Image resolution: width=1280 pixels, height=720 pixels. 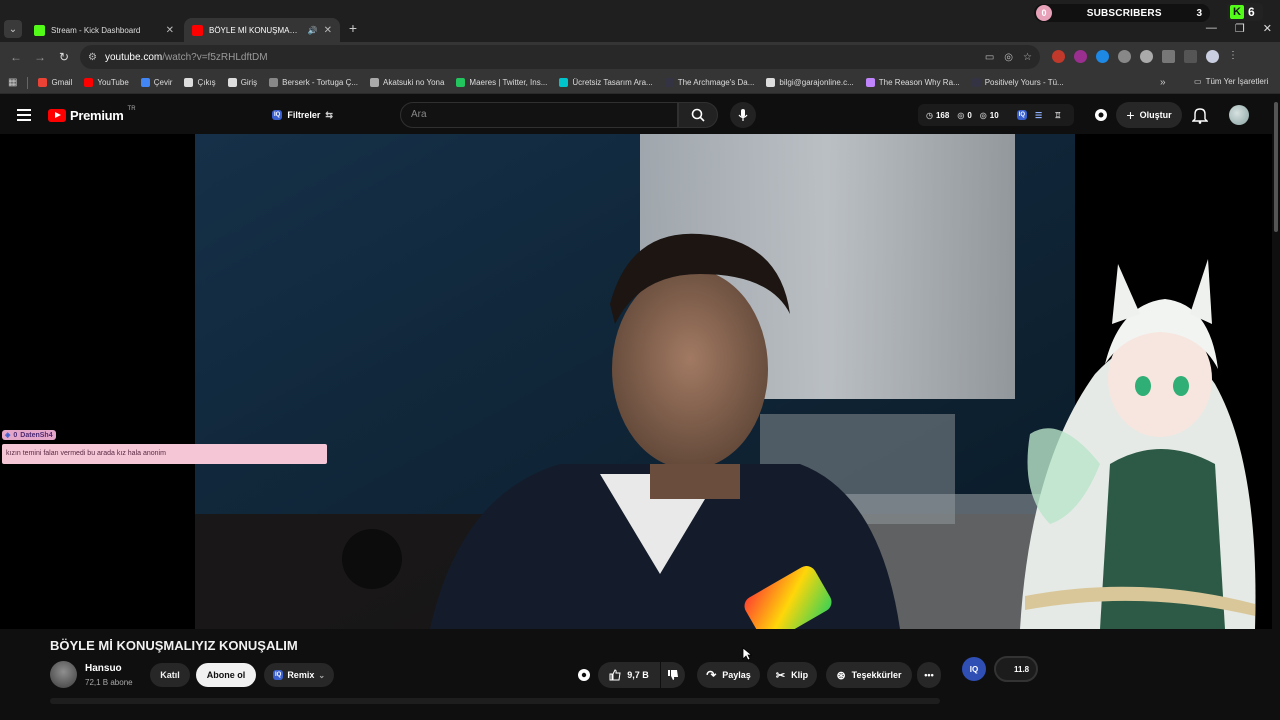 What do you see at coordinates (792, 675) in the screenshot?
I see `clip-button: ✂ Klip` at bounding box center [792, 675].